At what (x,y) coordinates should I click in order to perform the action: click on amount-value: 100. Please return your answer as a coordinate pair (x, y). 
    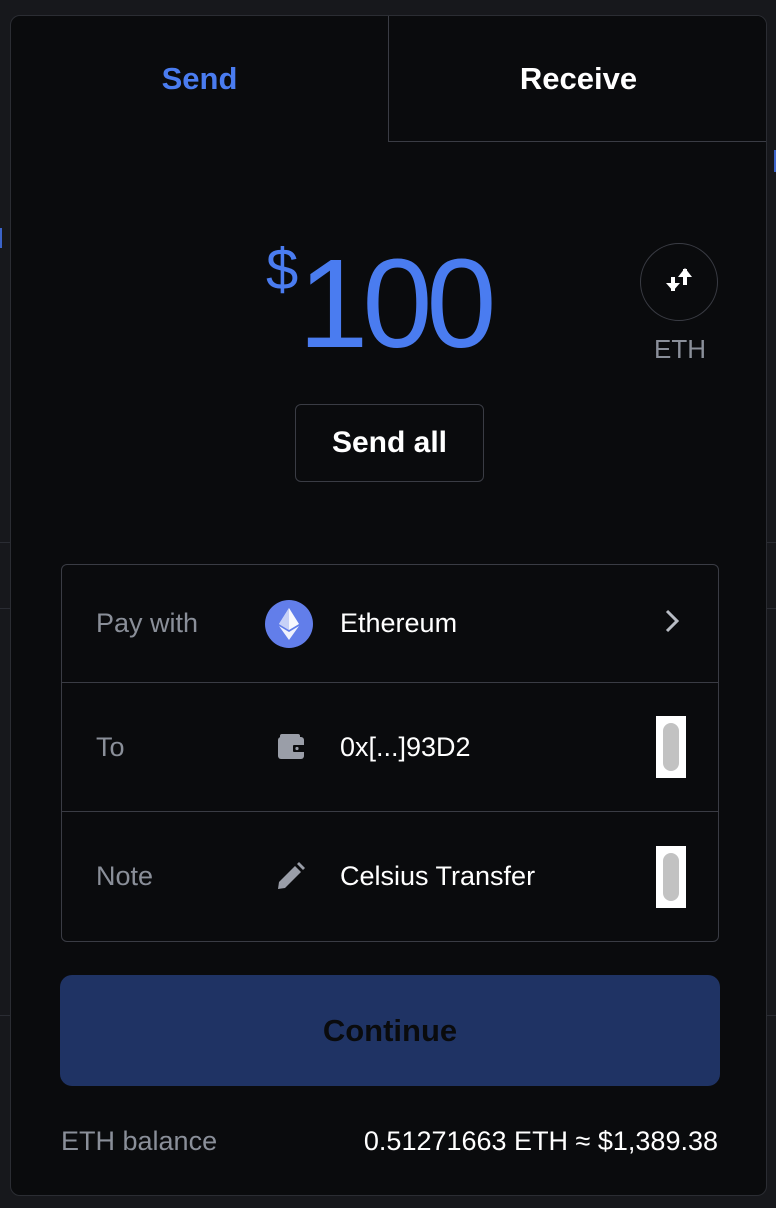
    Looking at the image, I should click on (397, 303).